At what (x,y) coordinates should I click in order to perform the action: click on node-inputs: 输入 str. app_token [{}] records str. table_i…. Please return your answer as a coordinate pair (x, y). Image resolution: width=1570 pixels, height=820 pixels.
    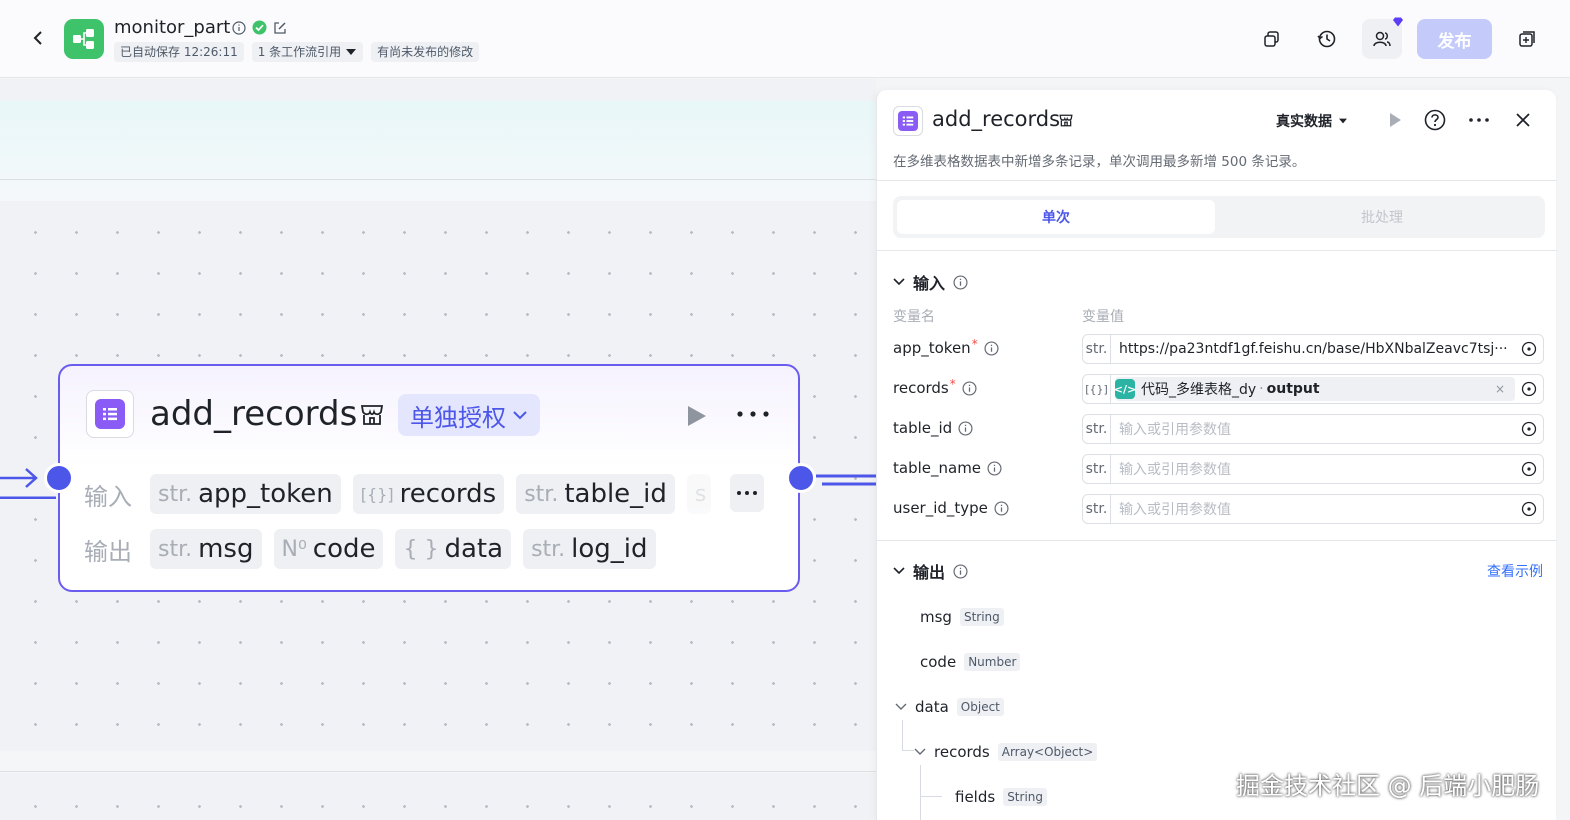
    Looking at the image, I should click on (397, 494).